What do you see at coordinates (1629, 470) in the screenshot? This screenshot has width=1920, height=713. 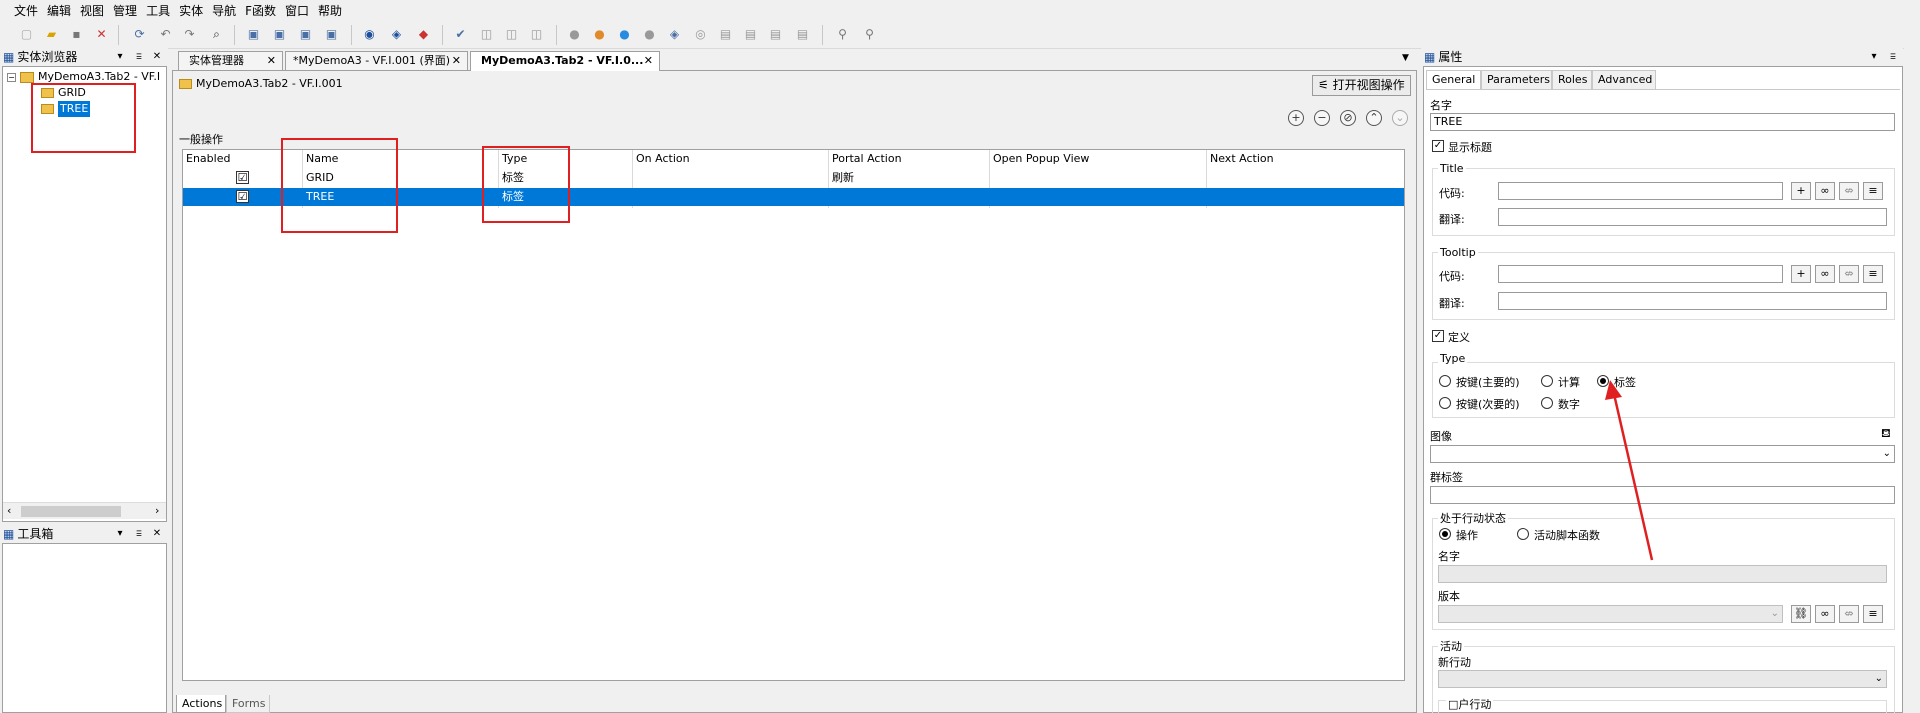 I see `annotation-arrow` at bounding box center [1629, 470].